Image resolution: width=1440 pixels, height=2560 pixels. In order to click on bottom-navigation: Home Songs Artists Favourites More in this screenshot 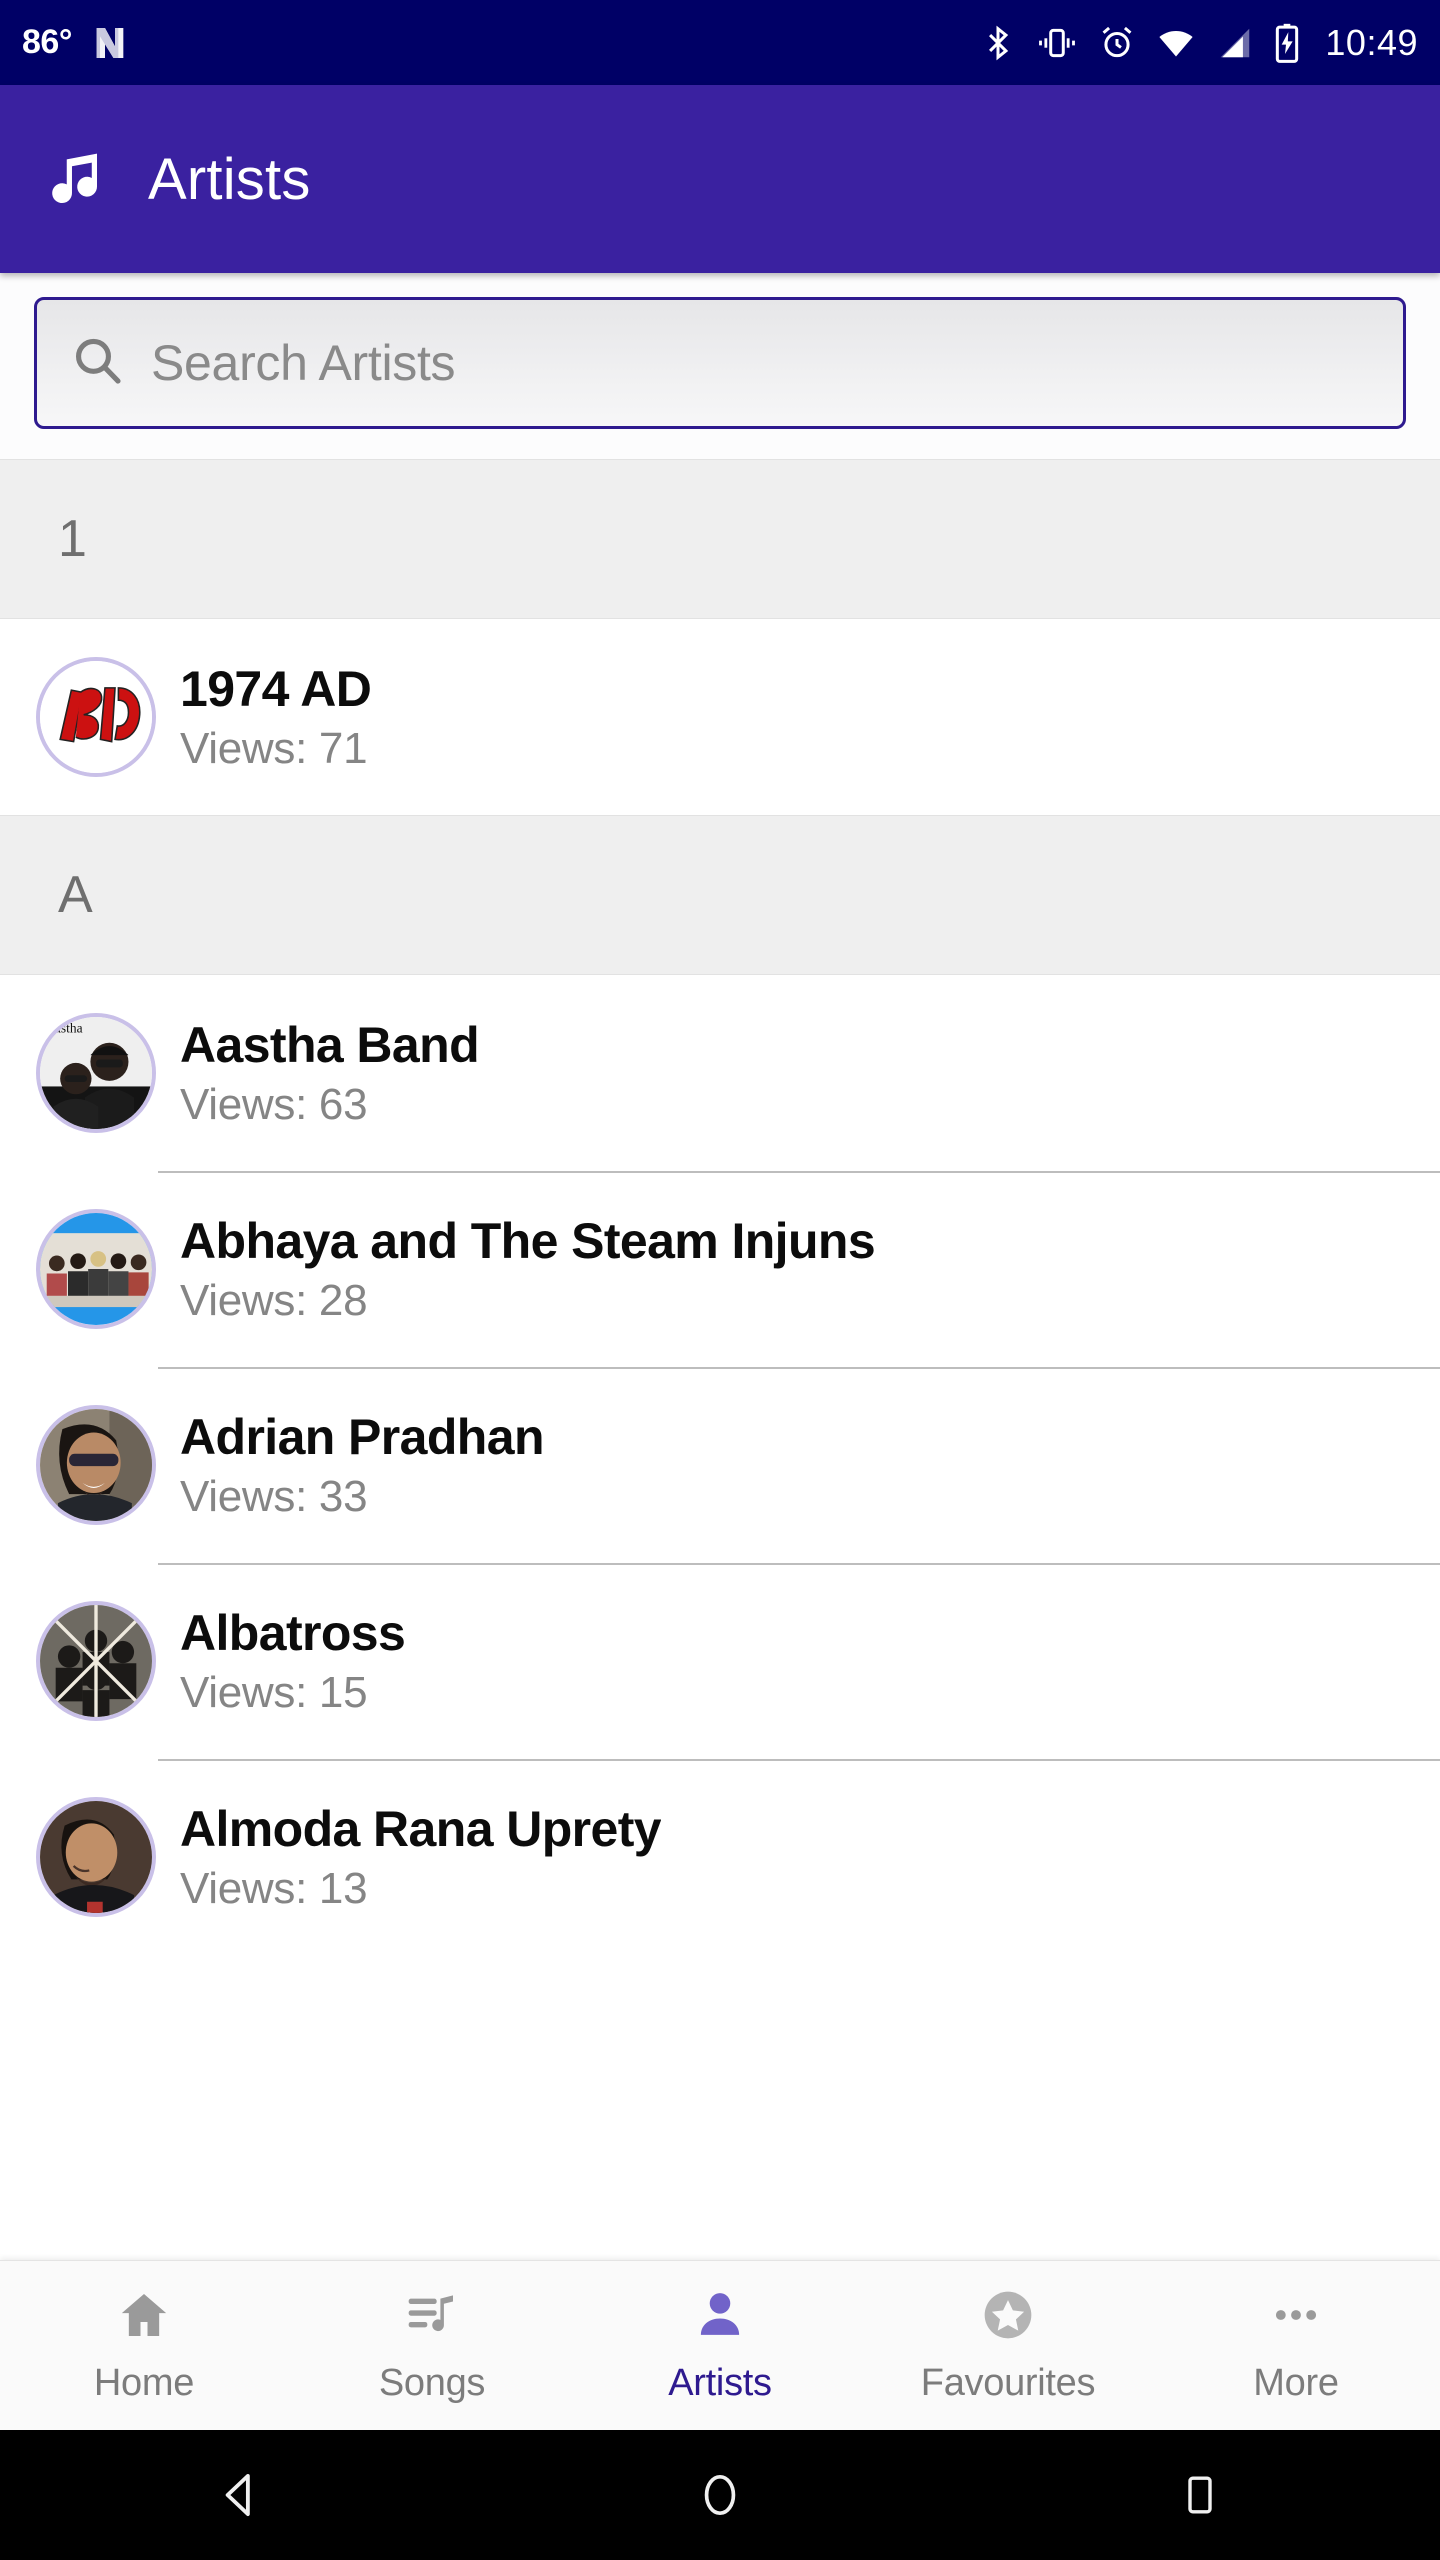, I will do `click(720, 2345)`.